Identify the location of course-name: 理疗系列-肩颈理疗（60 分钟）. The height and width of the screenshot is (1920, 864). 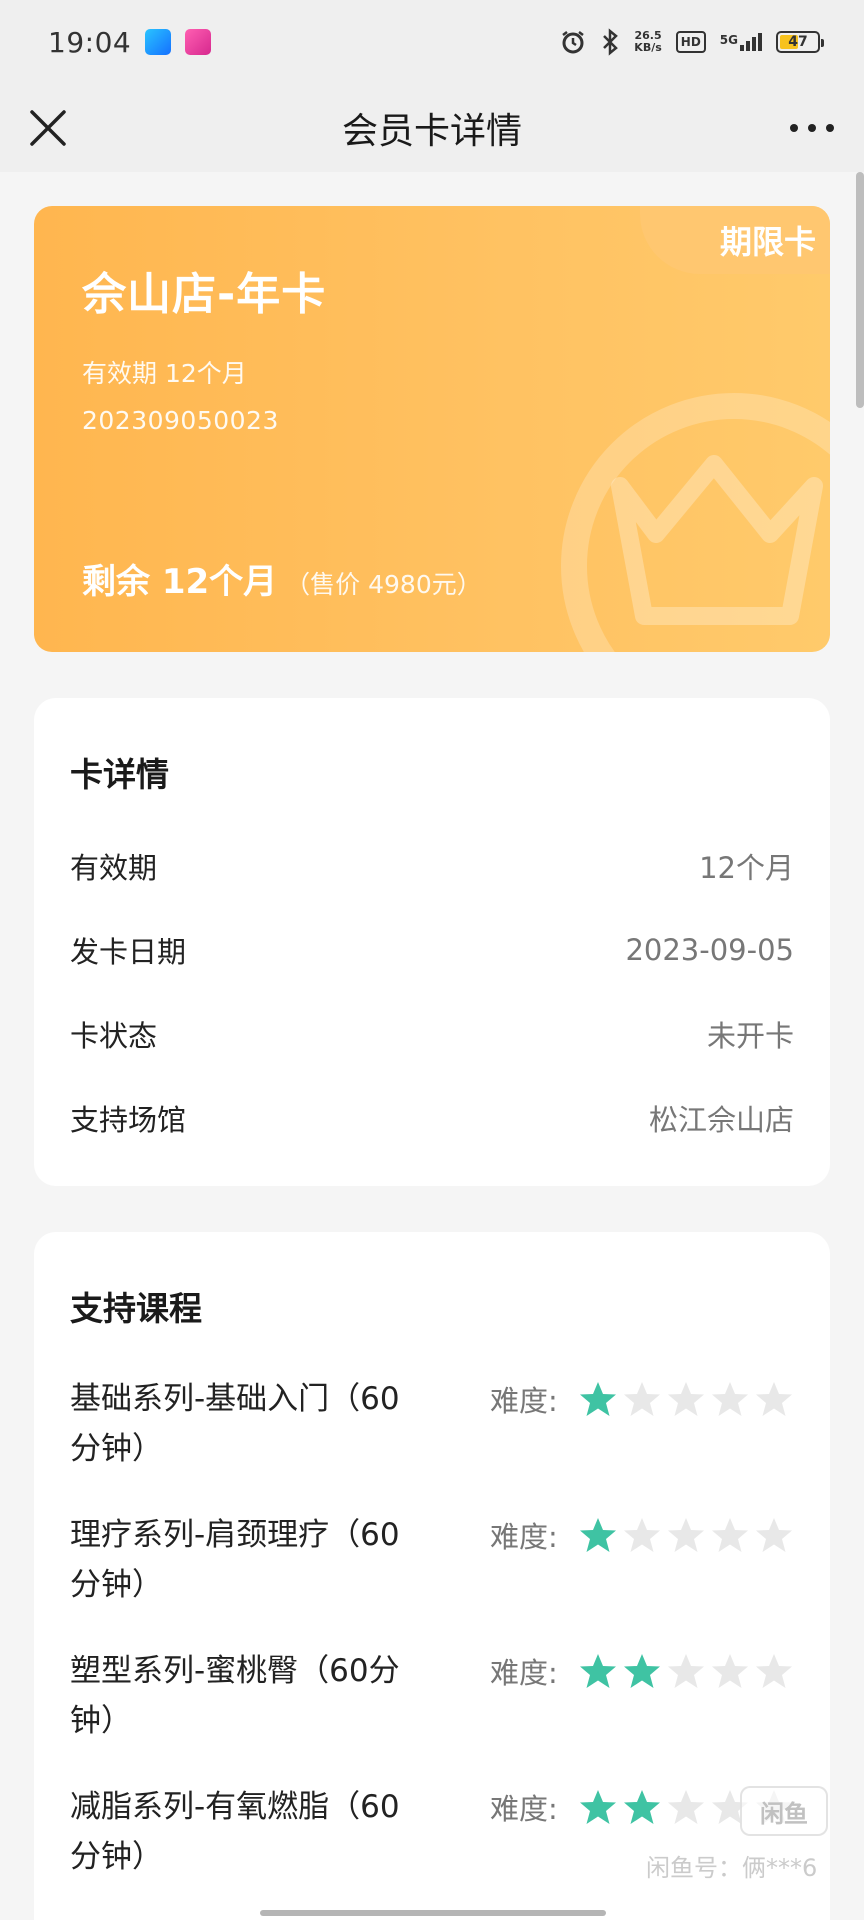
(265, 1560).